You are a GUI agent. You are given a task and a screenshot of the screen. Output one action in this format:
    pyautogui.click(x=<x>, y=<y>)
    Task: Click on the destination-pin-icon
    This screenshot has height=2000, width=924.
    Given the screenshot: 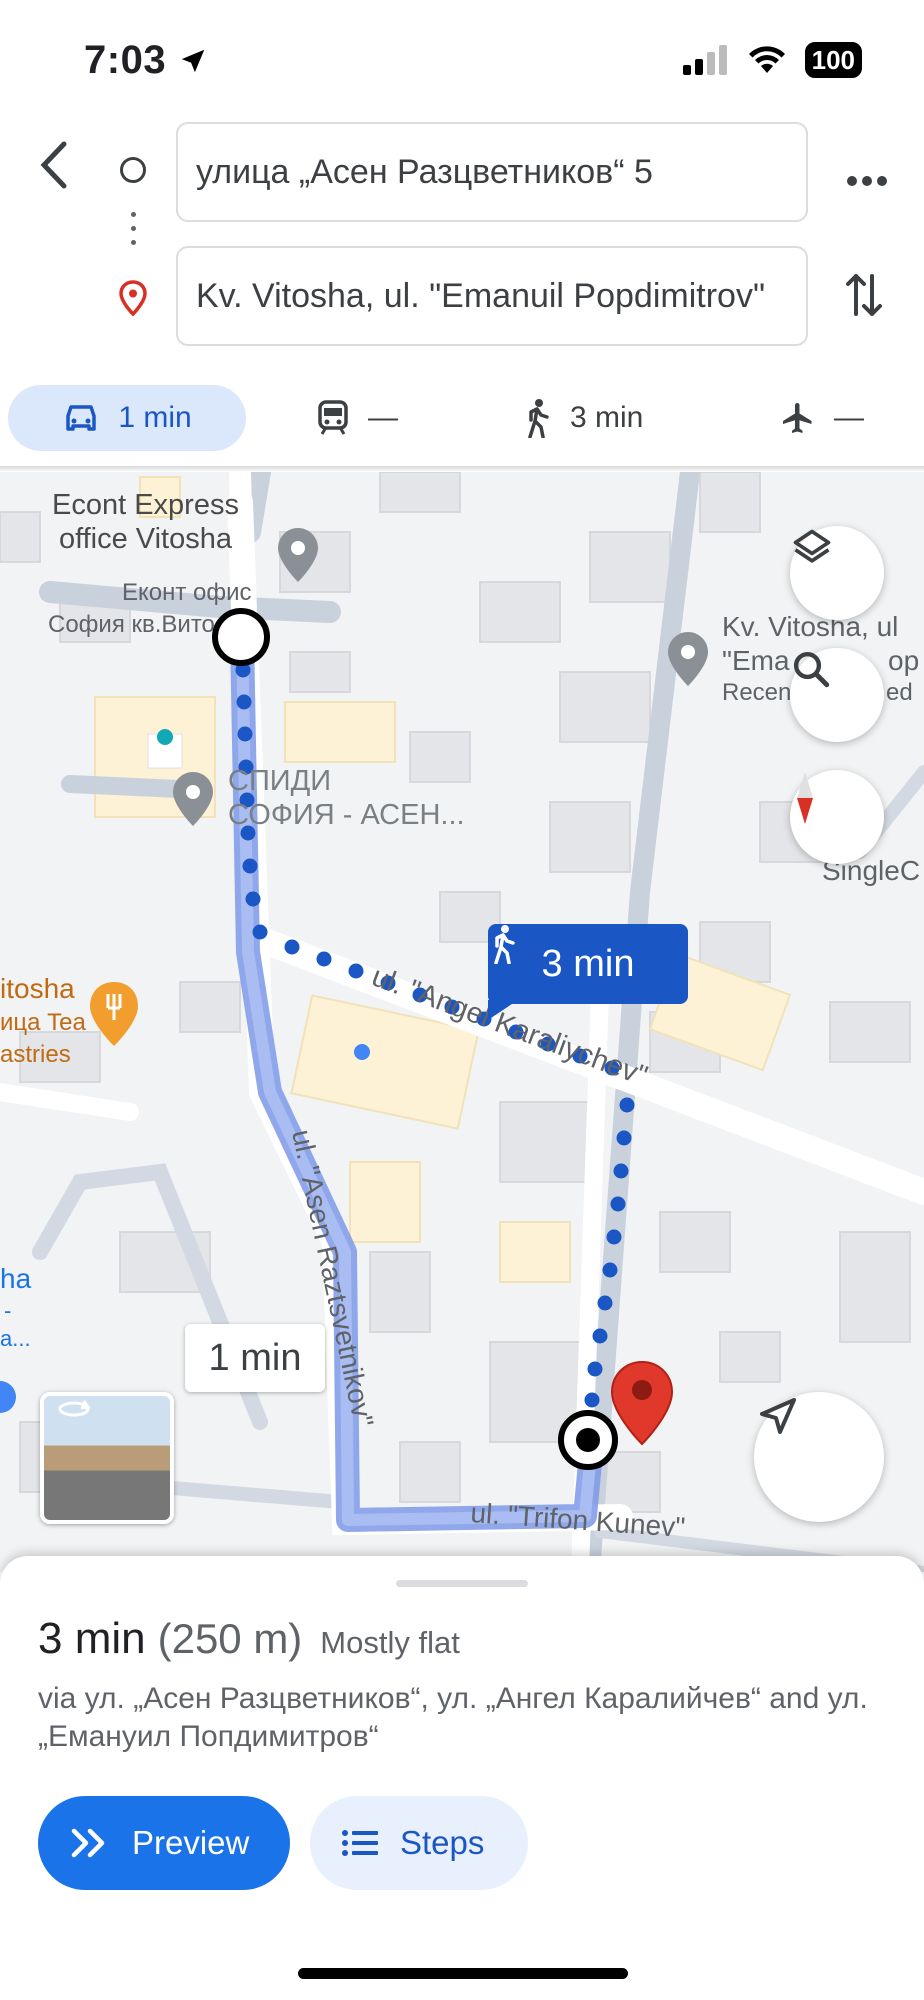 What is the action you would take?
    pyautogui.click(x=133, y=300)
    